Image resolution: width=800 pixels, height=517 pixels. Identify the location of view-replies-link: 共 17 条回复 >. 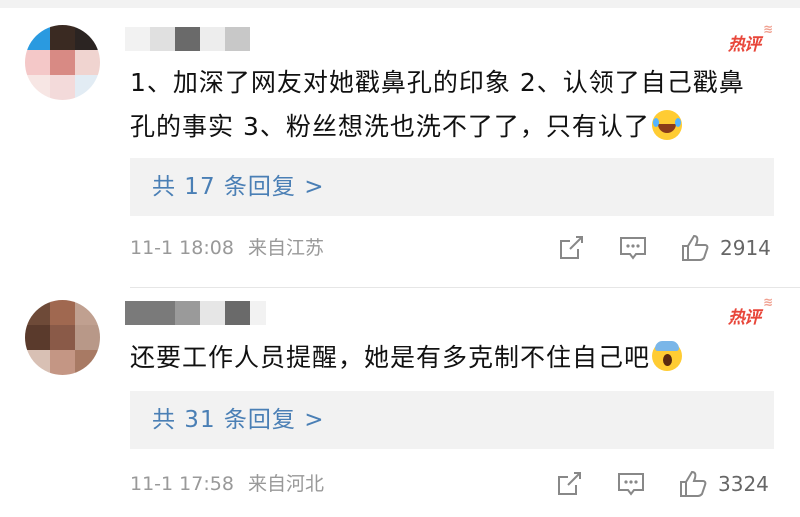
(238, 187).